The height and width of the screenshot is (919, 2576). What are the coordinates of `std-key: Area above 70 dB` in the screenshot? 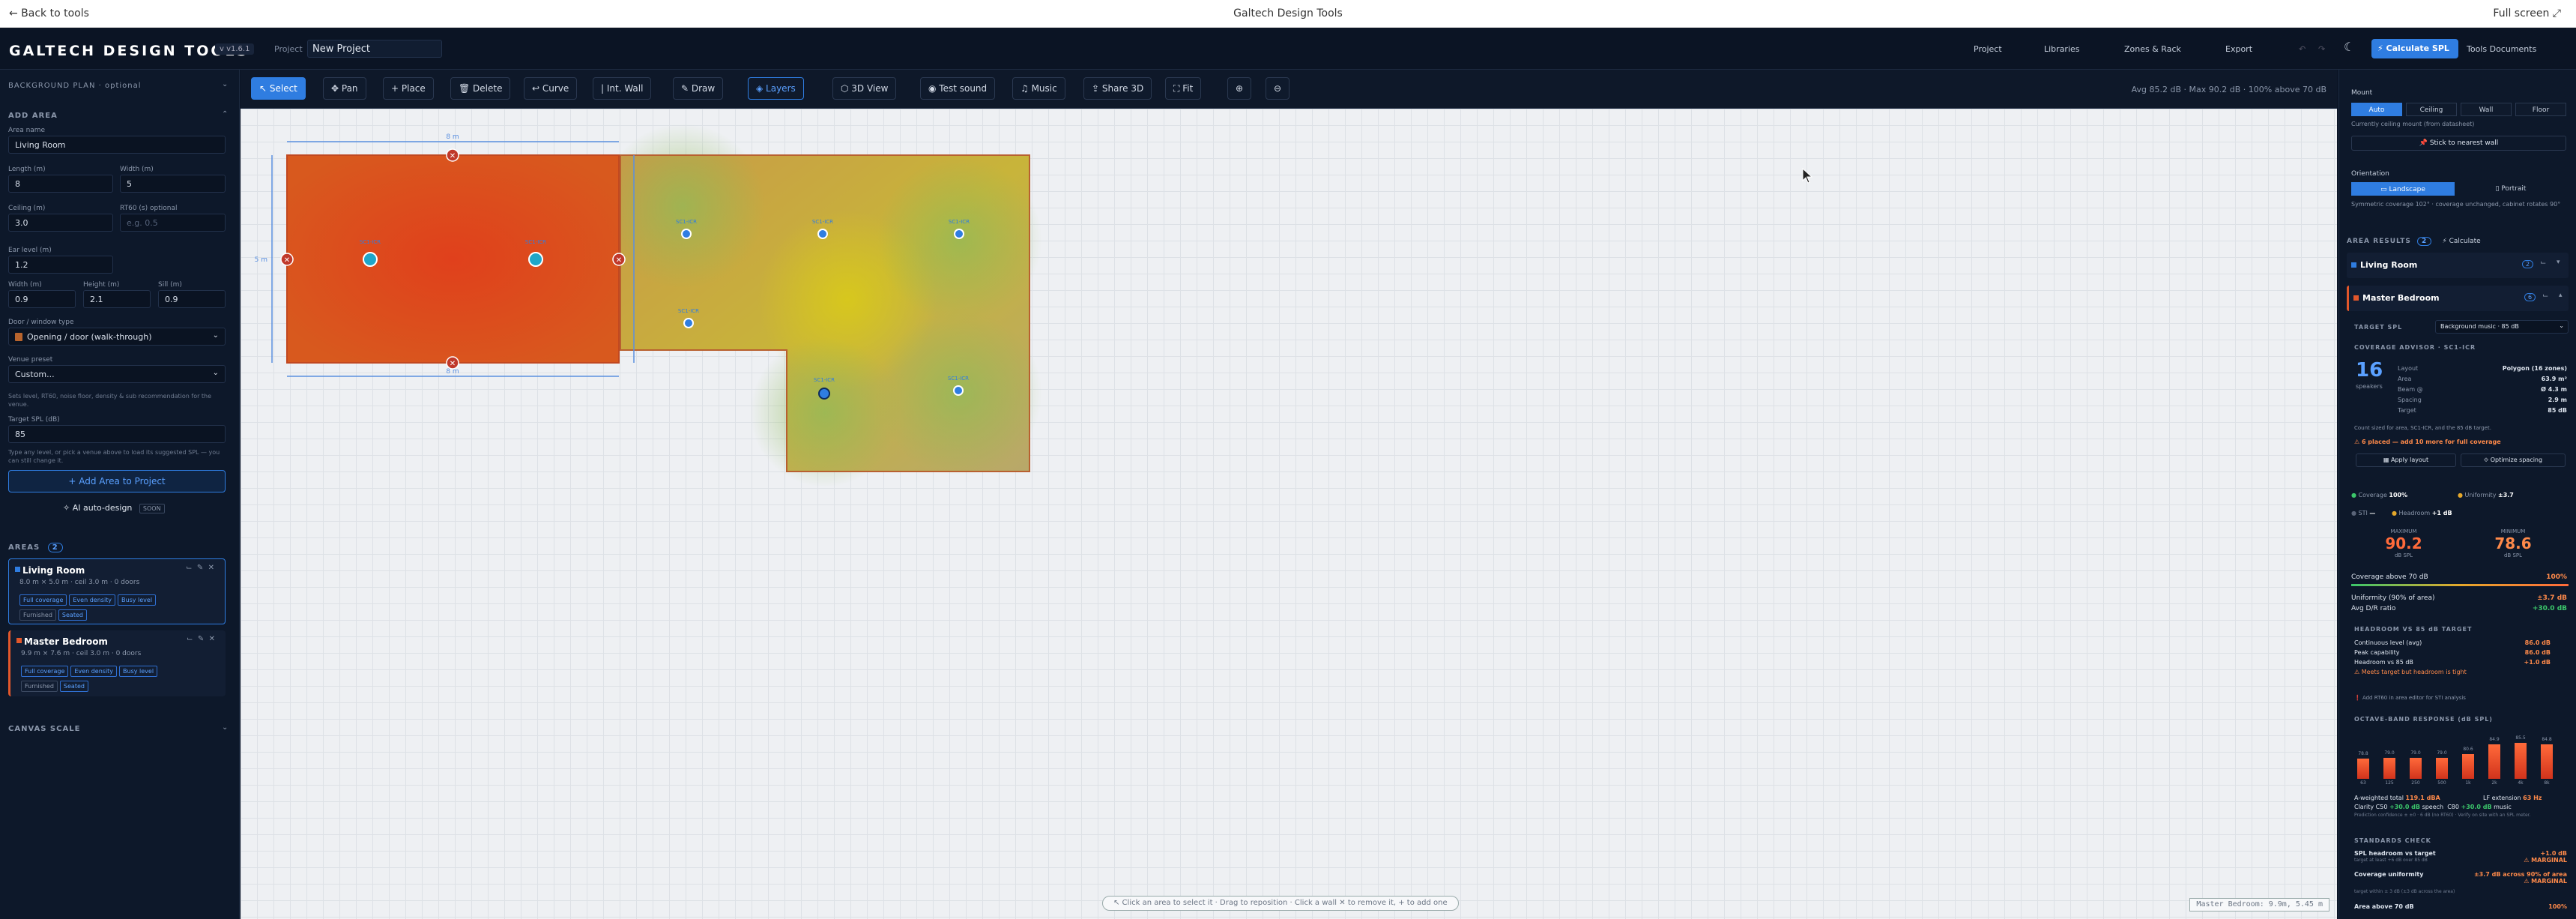 It's located at (2384, 906).